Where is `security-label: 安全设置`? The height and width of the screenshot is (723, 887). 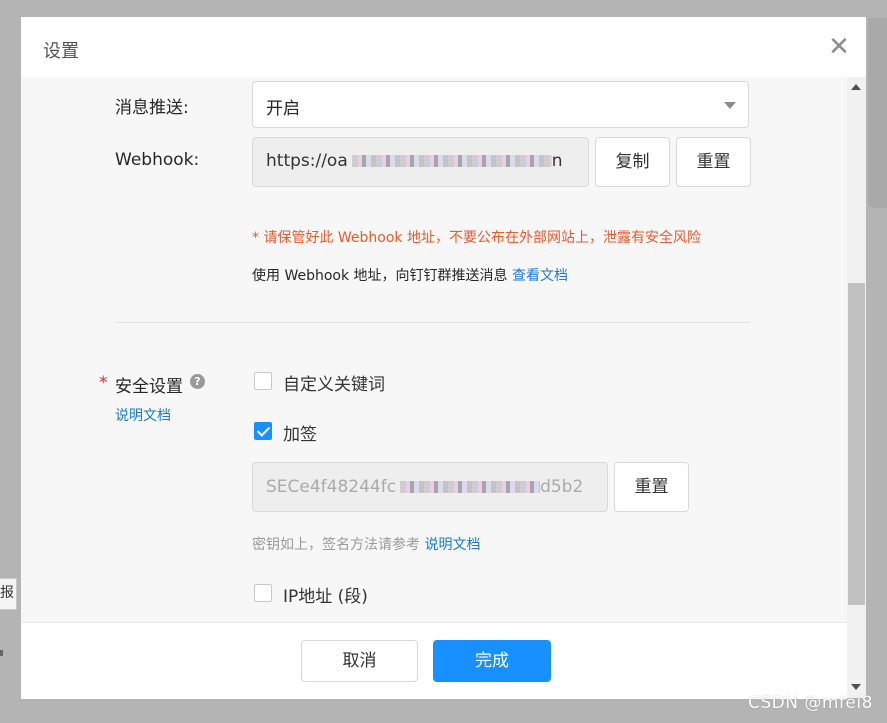 security-label: 安全设置 is located at coordinates (149, 387).